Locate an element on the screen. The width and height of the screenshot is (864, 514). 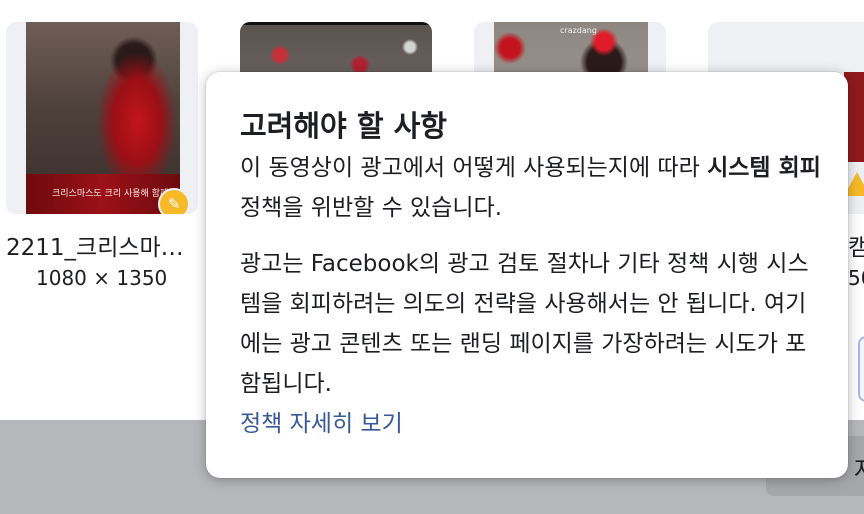
thumbnail-caption-strip: 크리스마스도 크리 사용해 함께 is located at coordinates (103, 194).